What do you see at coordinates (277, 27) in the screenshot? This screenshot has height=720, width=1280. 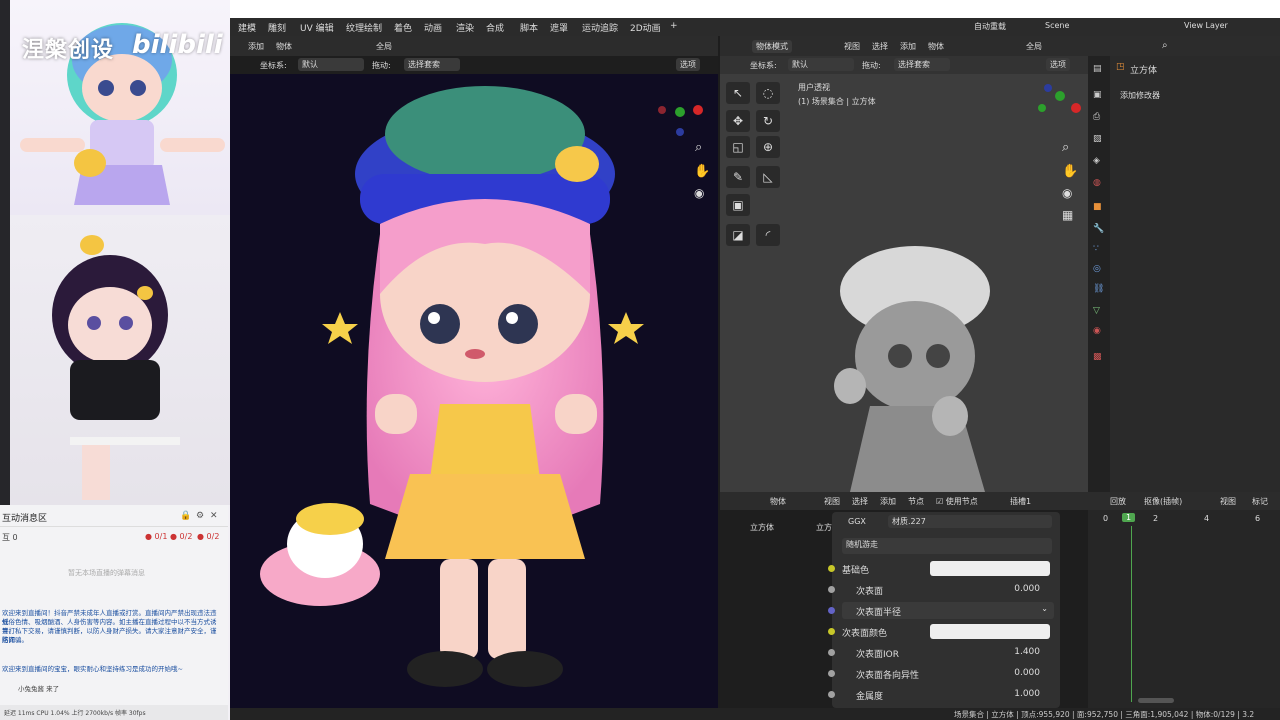 I see `tab-sculpt: 雕刻` at bounding box center [277, 27].